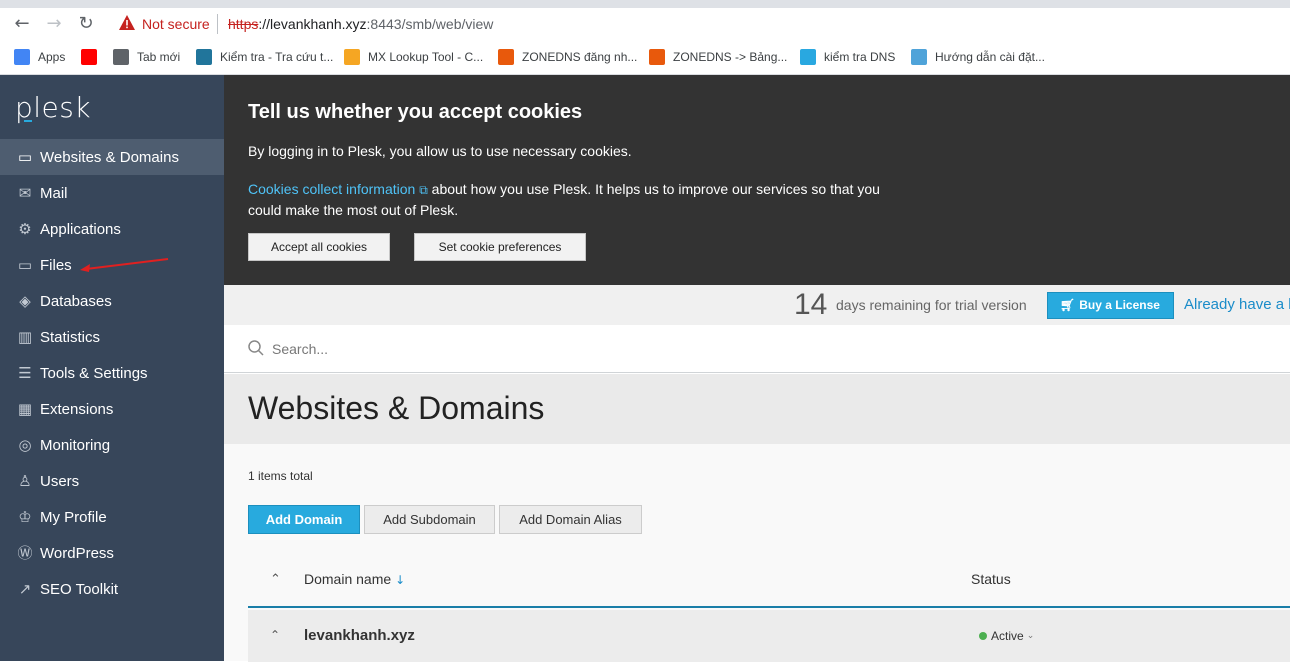 This screenshot has height=662, width=1290. What do you see at coordinates (89, 57) in the screenshot?
I see `youtube-icon` at bounding box center [89, 57].